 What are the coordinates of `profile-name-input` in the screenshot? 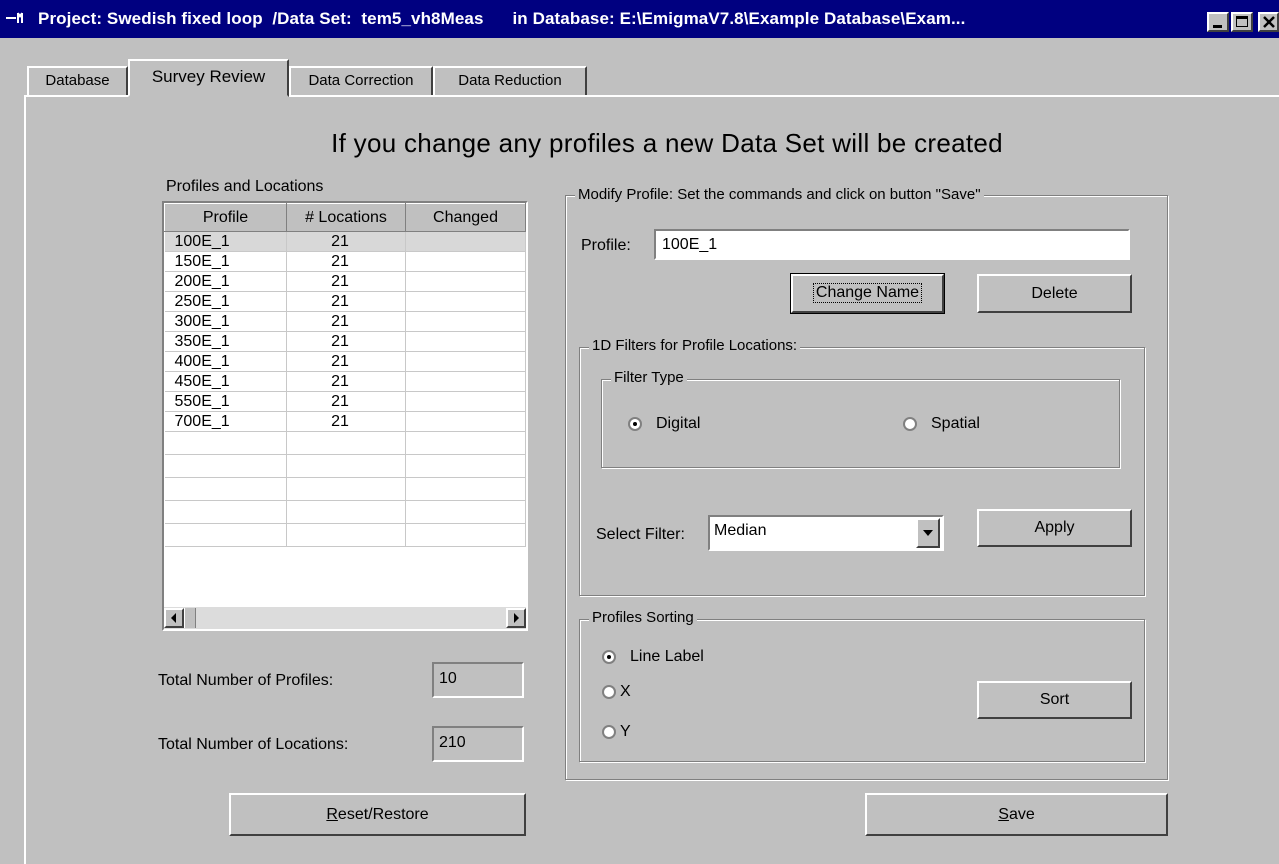 It's located at (892, 244).